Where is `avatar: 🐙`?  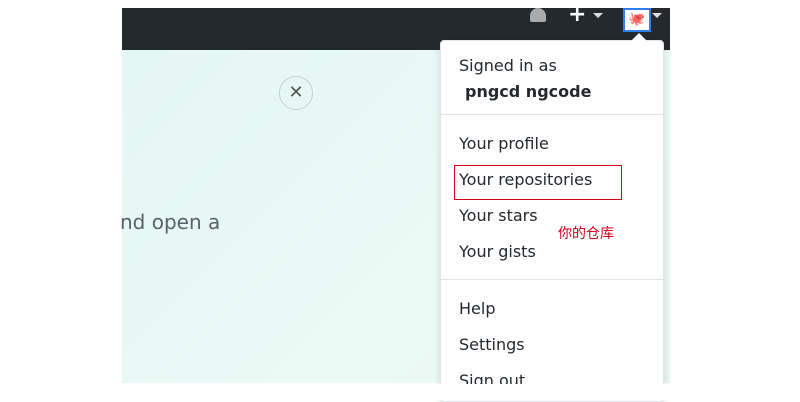
avatar: 🐙 is located at coordinates (637, 20).